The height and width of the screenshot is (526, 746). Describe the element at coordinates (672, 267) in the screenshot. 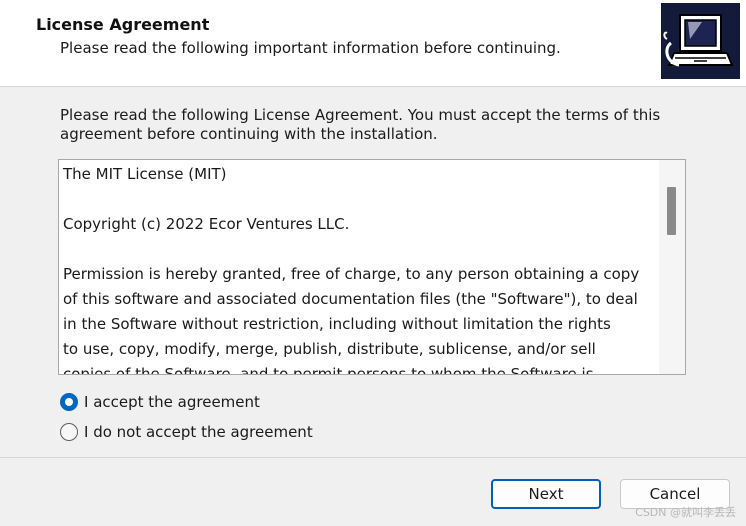

I see `license-scrollbar` at that location.